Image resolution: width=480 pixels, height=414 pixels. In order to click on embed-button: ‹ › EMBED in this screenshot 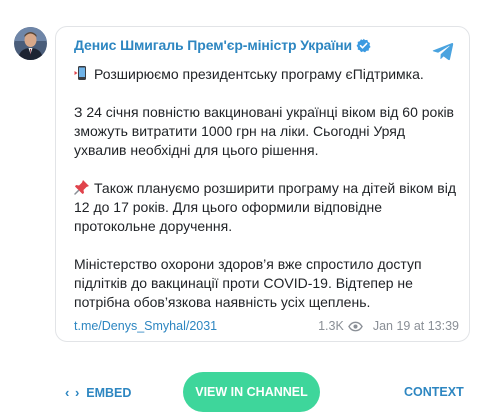, I will do `click(98, 392)`.